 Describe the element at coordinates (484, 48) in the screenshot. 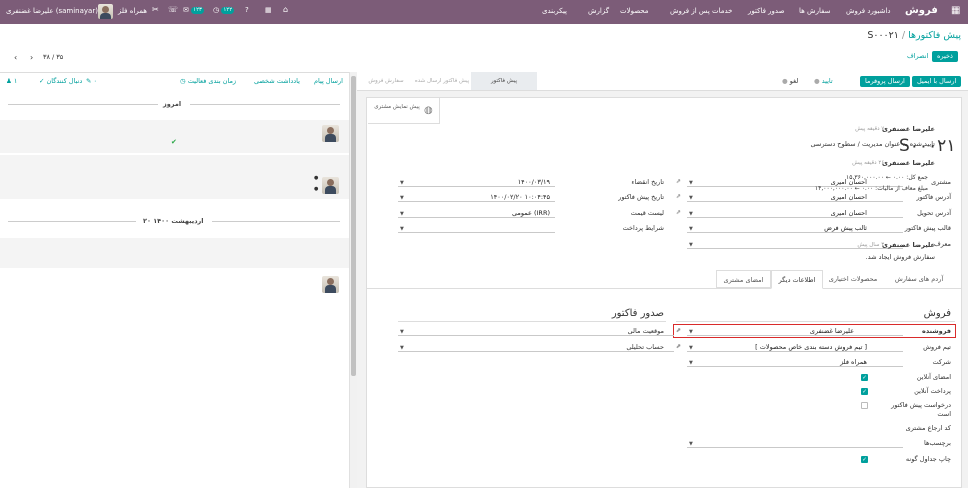

I see `control-panel` at that location.